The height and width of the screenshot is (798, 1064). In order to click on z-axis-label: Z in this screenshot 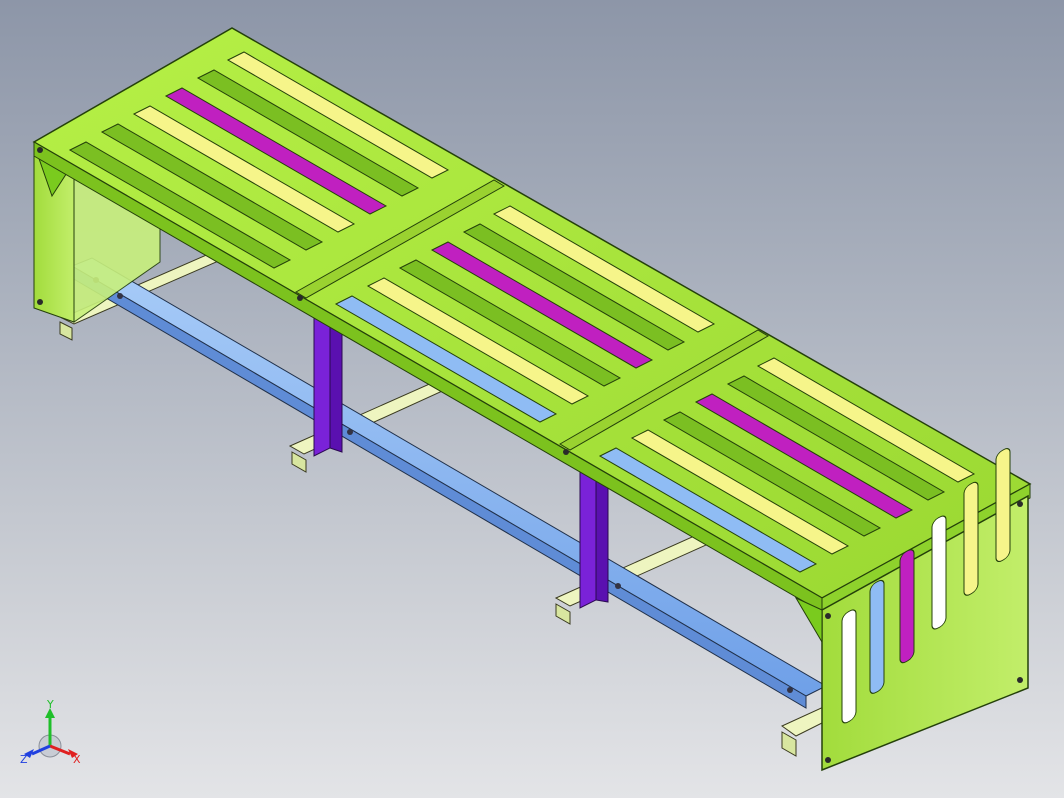, I will do `click(24, 759)`.